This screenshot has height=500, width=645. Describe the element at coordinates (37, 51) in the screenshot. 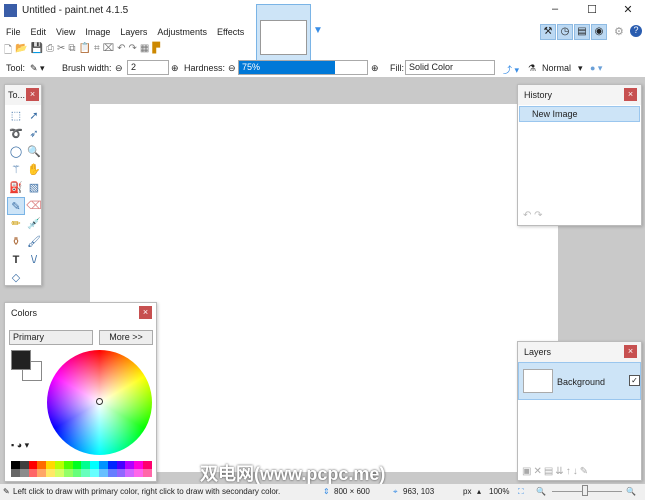

I see `save-icon: 💾` at that location.